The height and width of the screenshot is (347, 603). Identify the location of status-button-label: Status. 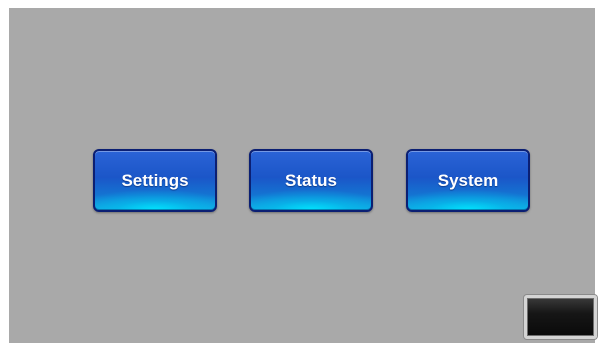
(311, 180).